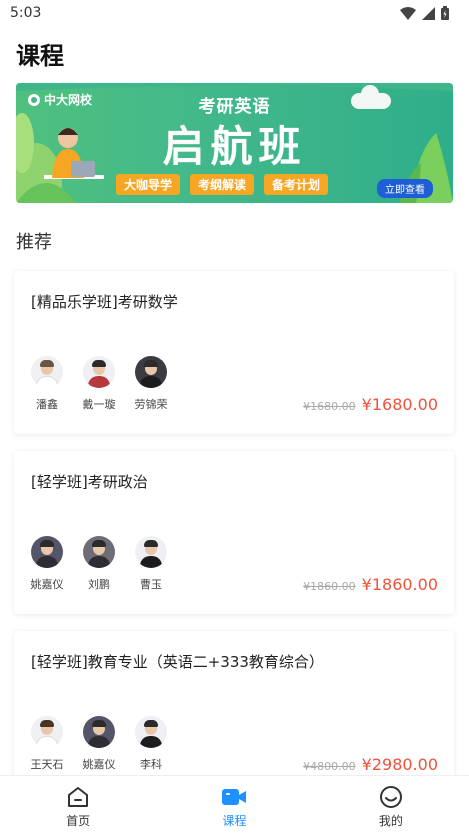  Describe the element at coordinates (151, 404) in the screenshot. I see `teacher-name: 劳锦荣` at that location.